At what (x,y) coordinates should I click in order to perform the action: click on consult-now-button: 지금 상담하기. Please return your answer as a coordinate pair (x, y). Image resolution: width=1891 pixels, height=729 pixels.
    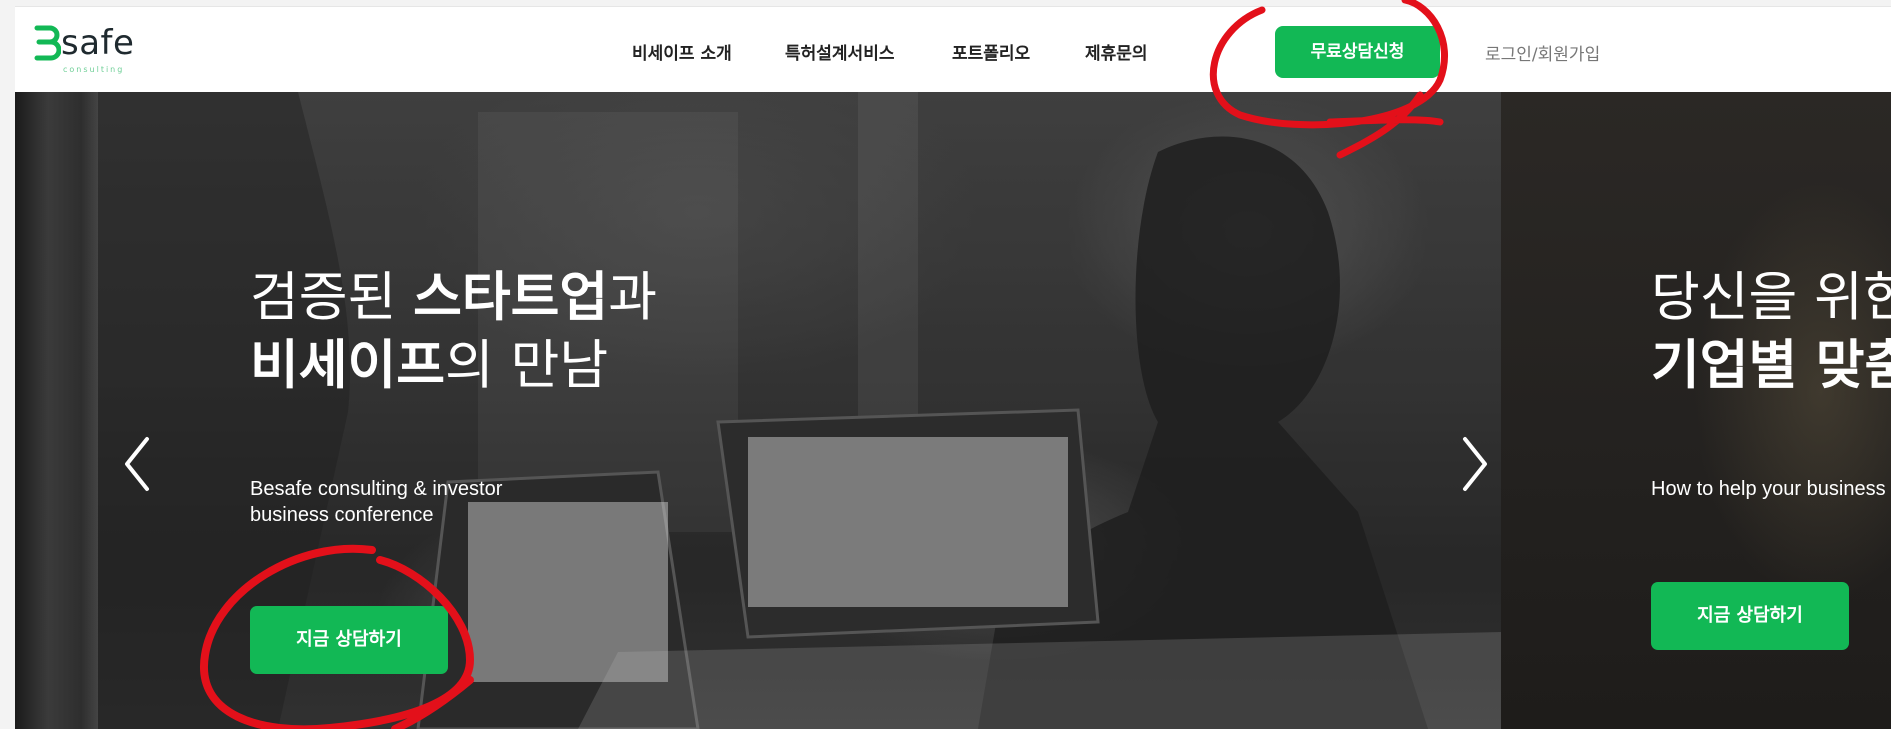
    Looking at the image, I should click on (349, 640).